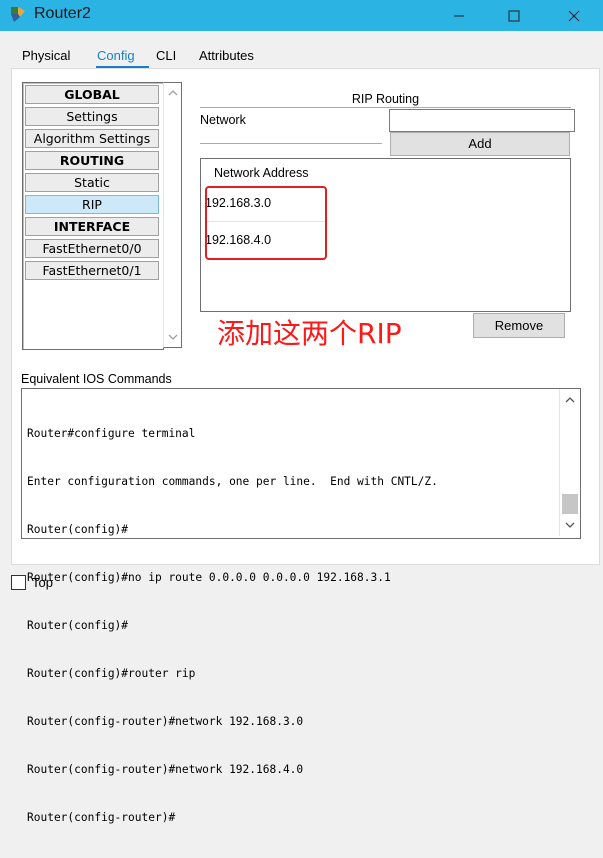 The height and width of the screenshot is (858, 603). Describe the element at coordinates (18, 15) in the screenshot. I see `router-app-icon` at that location.